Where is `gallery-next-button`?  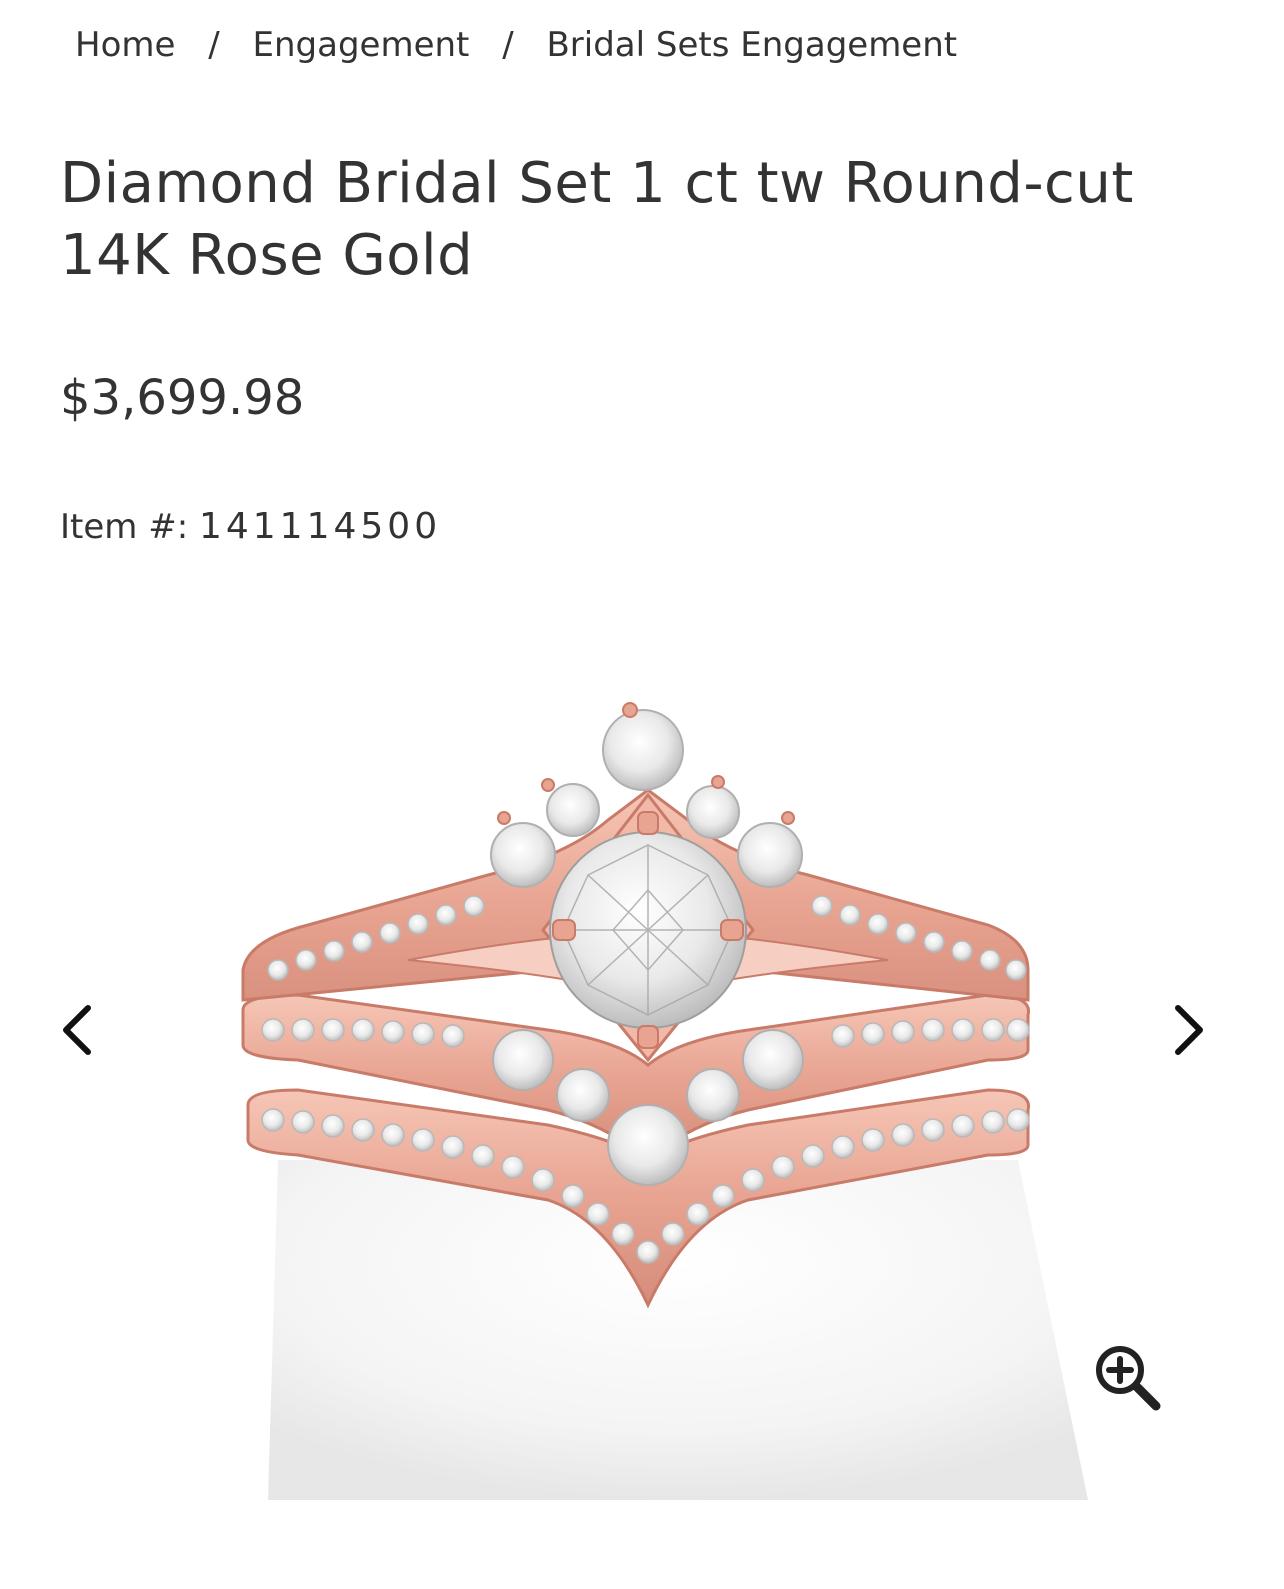
gallery-next-button is located at coordinates (1188, 1030).